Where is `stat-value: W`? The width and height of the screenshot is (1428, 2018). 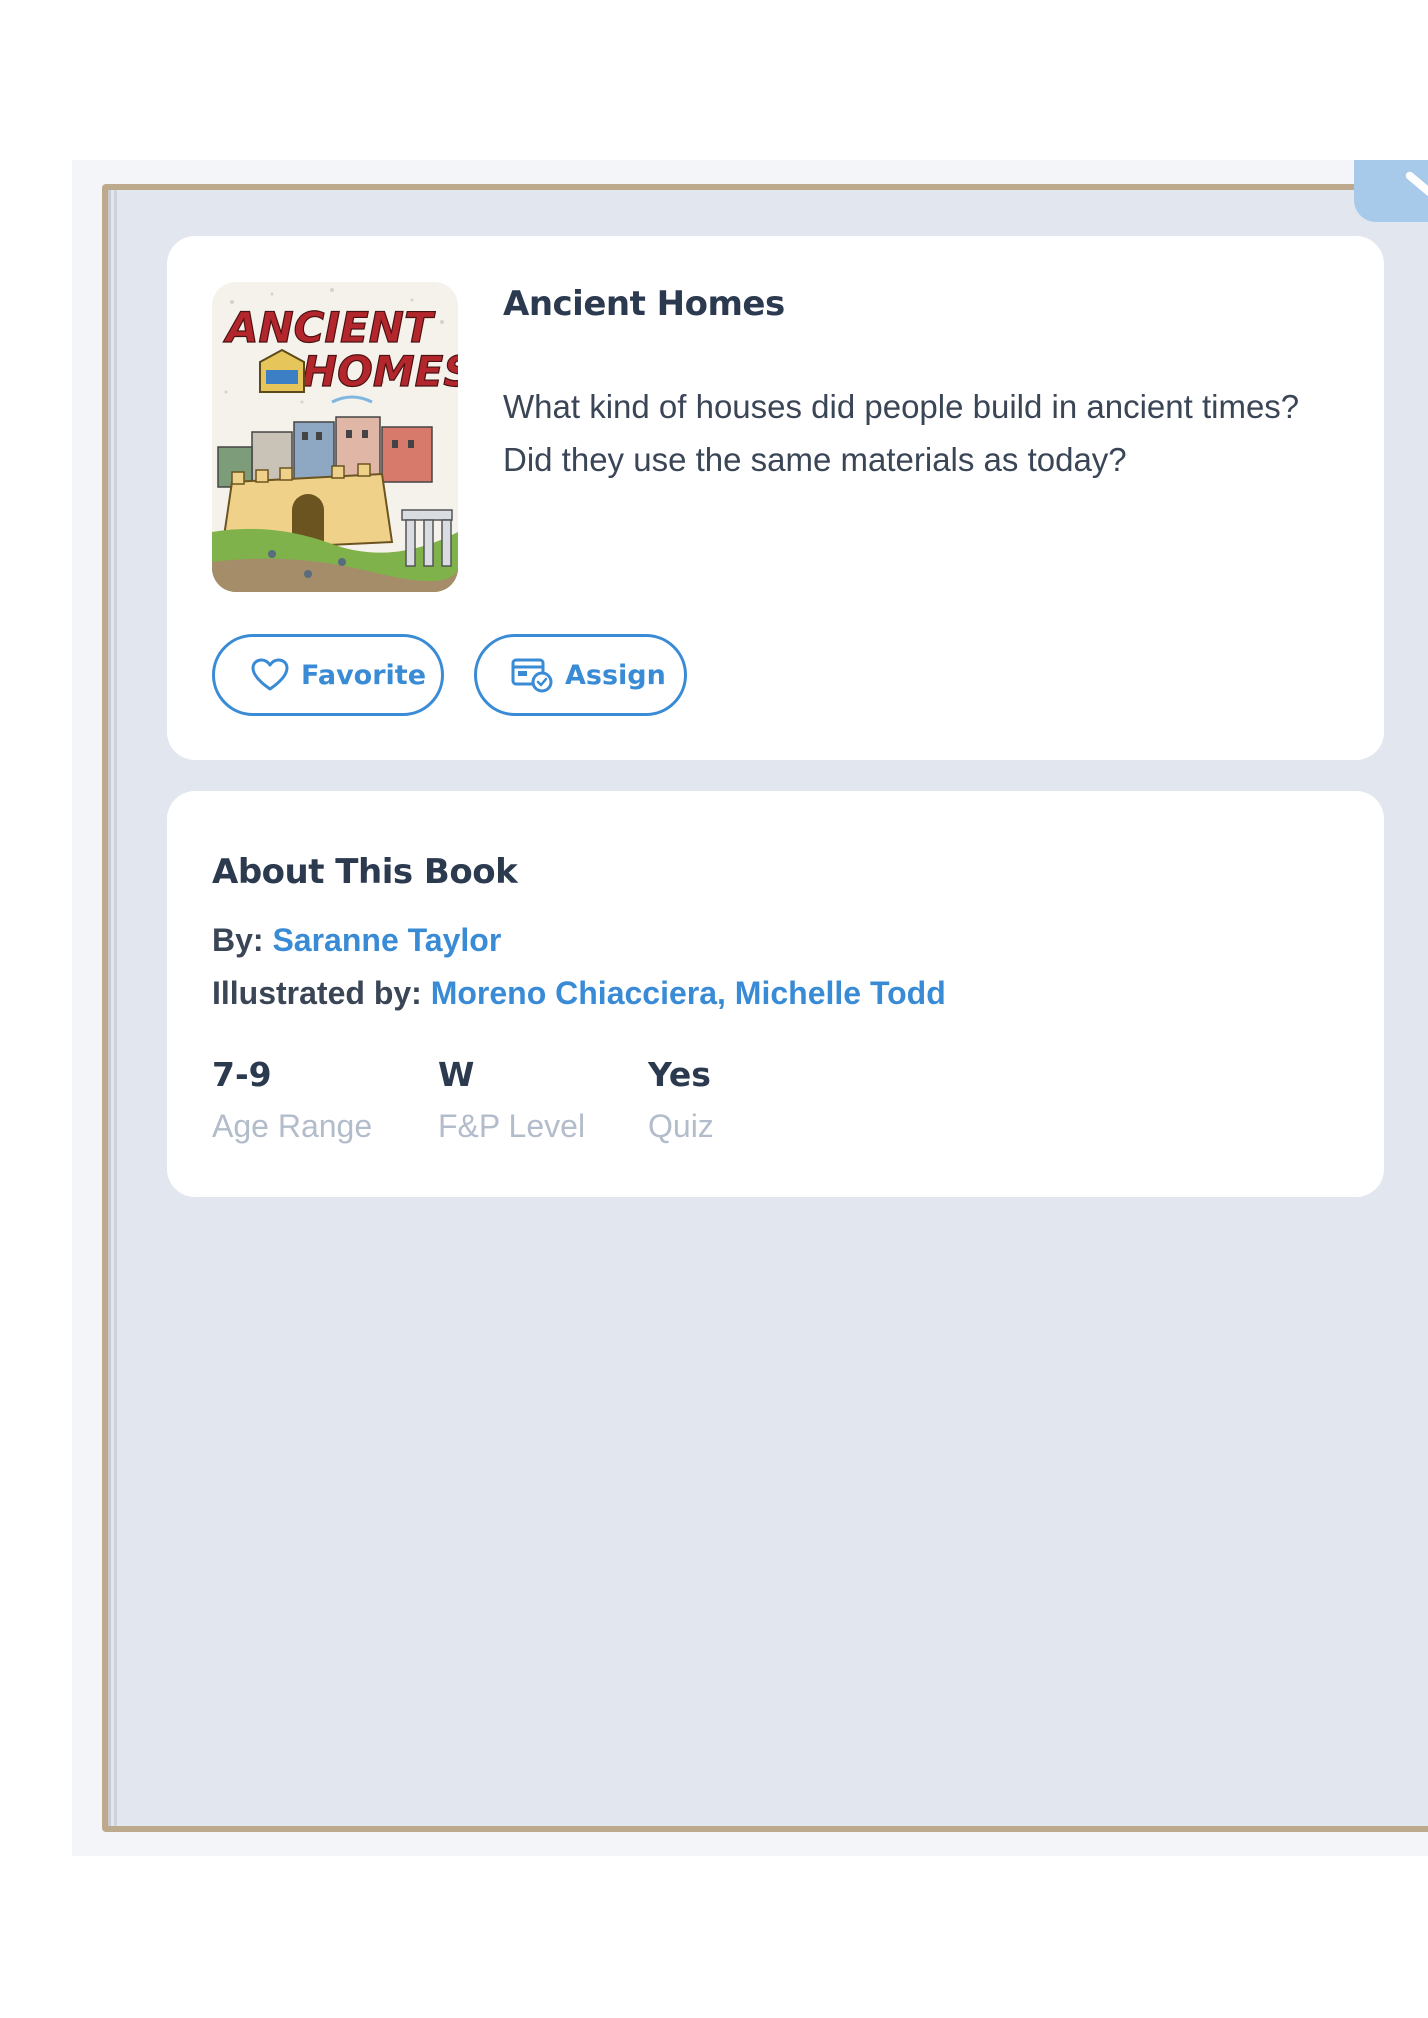 stat-value: W is located at coordinates (456, 1074).